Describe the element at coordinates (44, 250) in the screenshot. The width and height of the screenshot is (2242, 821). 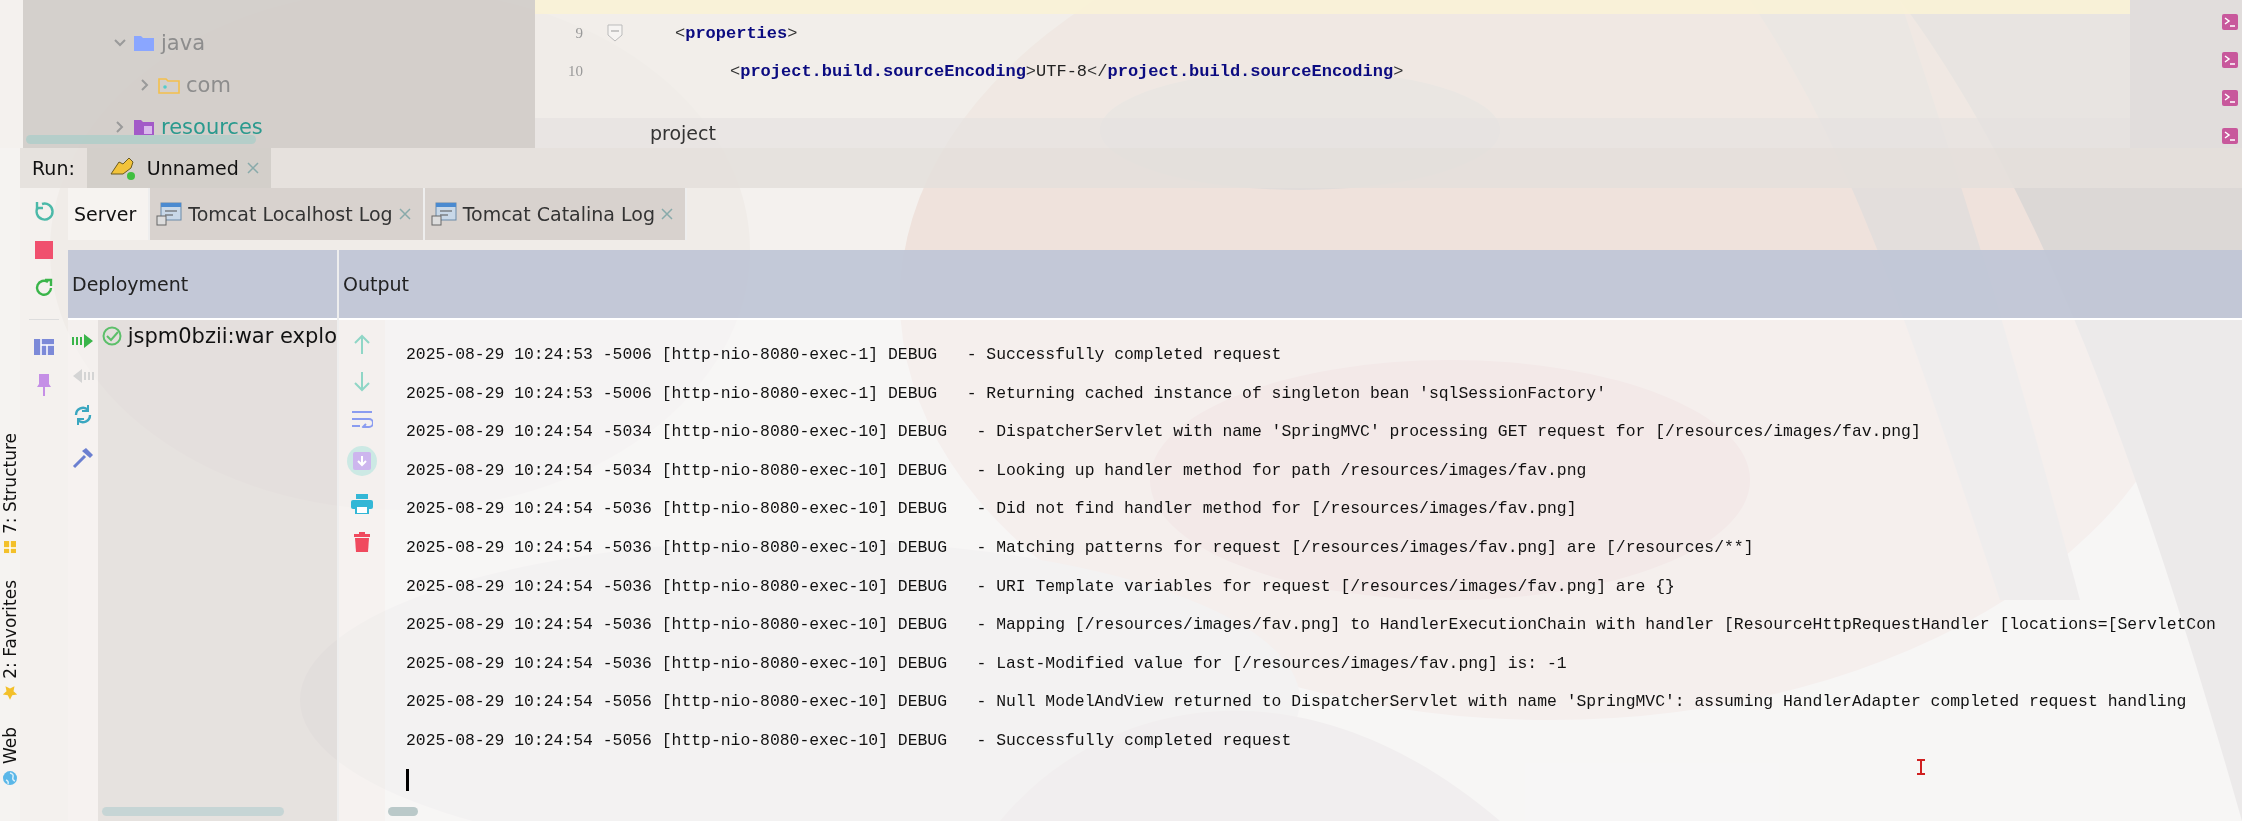
I see `stop-icon` at that location.